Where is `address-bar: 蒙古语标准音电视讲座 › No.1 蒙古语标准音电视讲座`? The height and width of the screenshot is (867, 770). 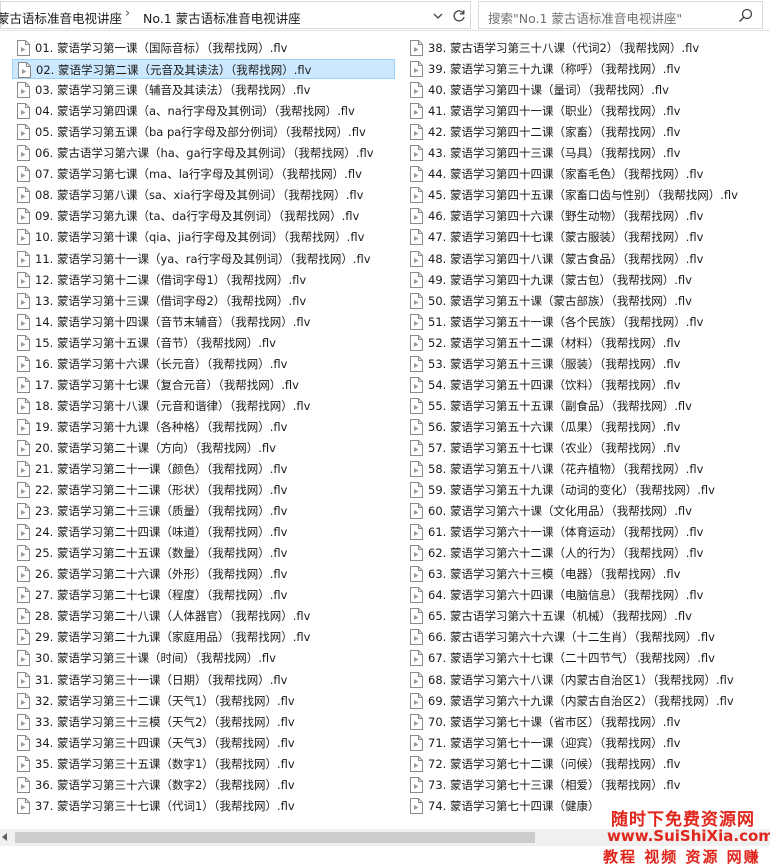 address-bar: 蒙古语标准音电视讲座 › No.1 蒙古语标准音电视讲座 is located at coordinates (235, 15).